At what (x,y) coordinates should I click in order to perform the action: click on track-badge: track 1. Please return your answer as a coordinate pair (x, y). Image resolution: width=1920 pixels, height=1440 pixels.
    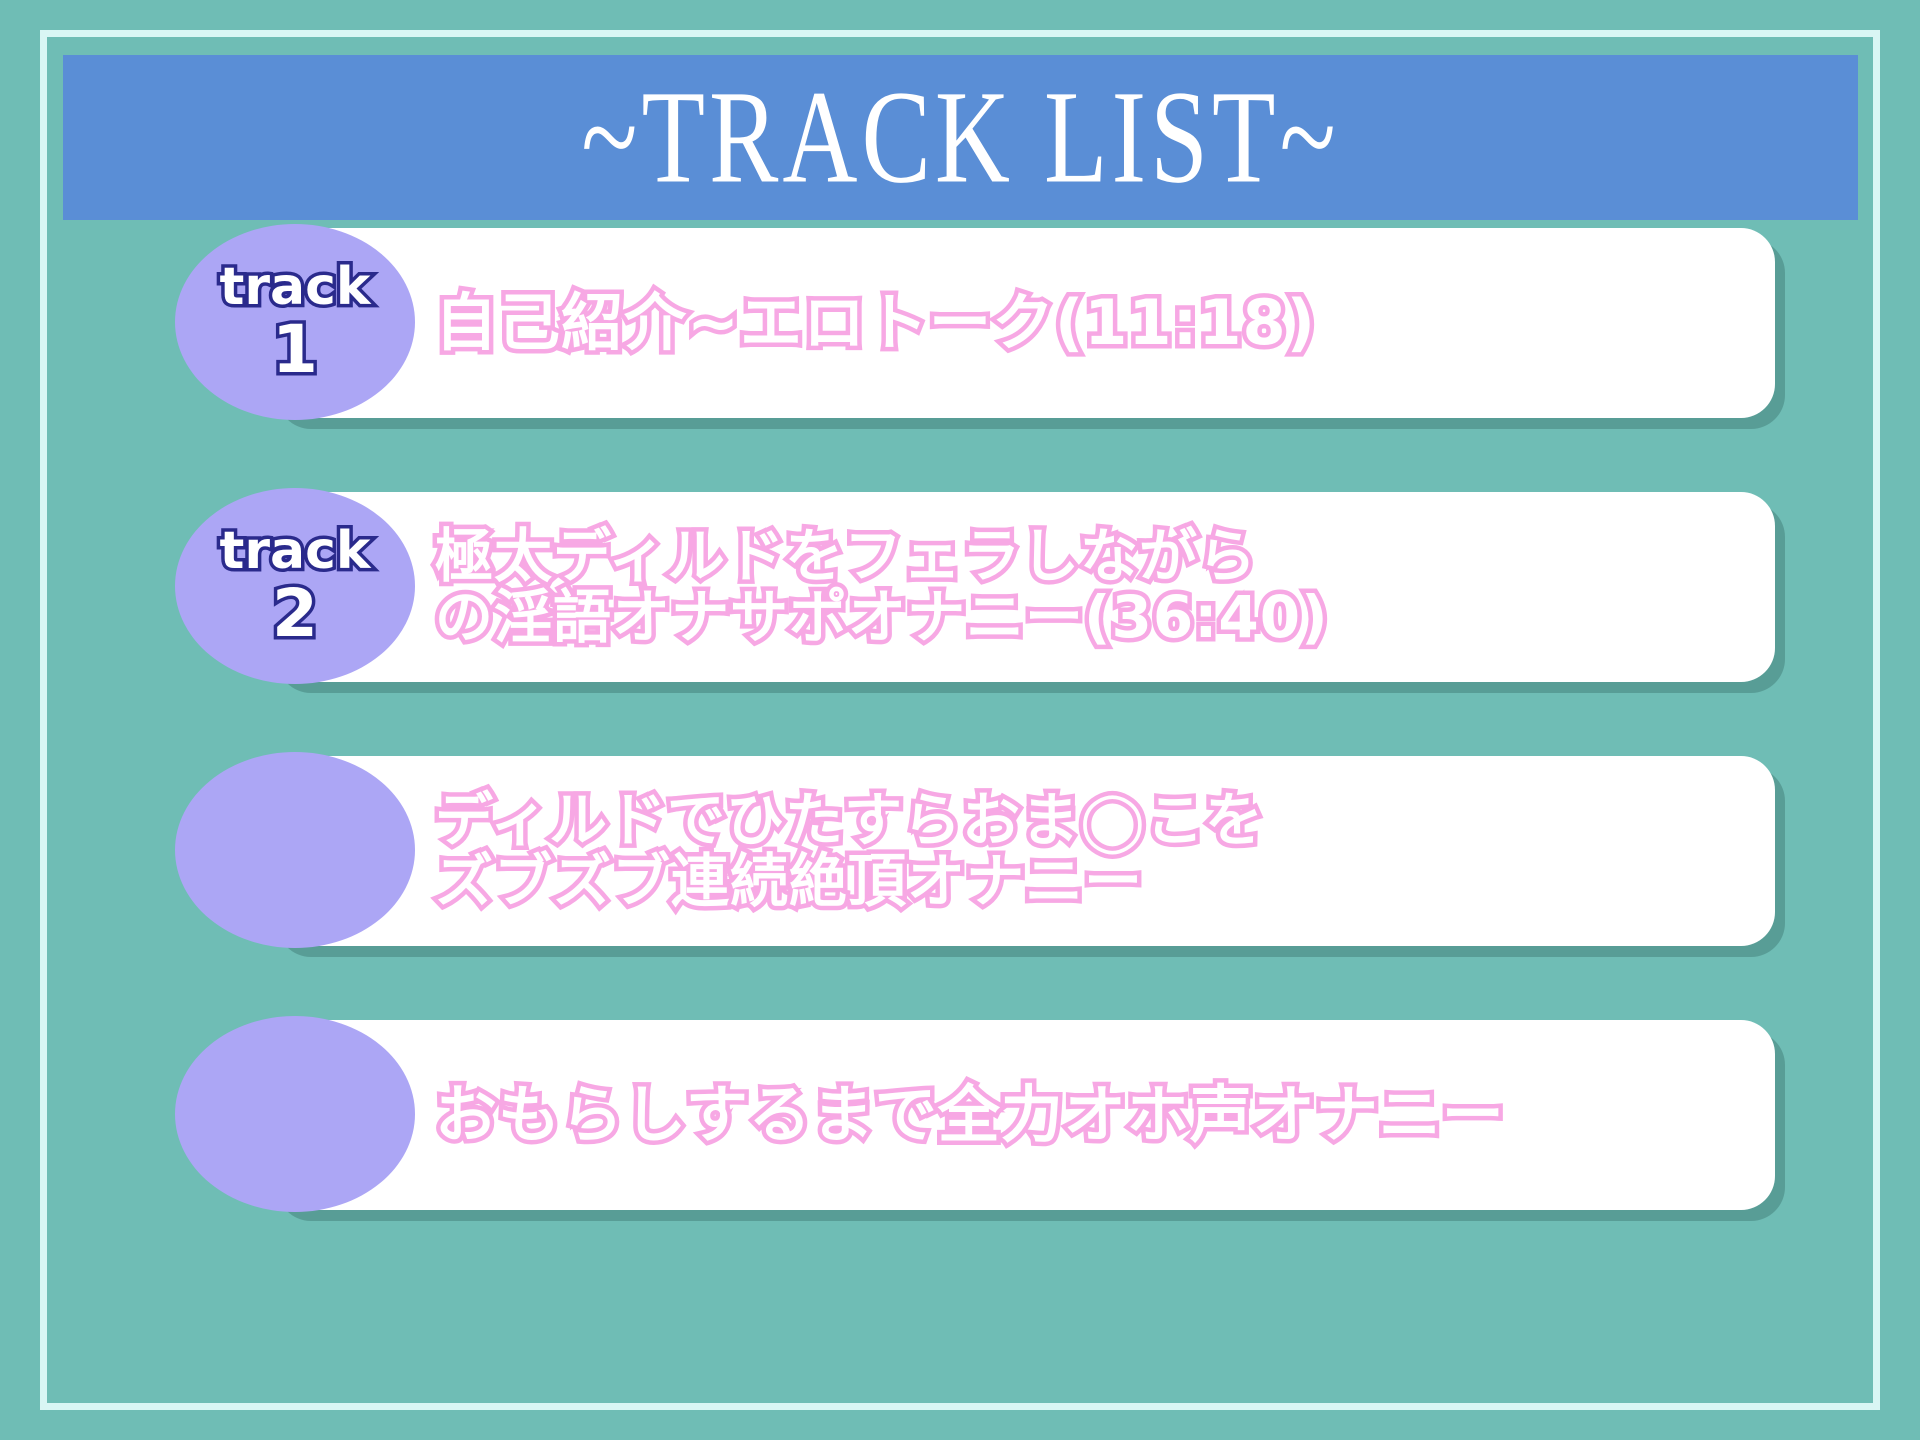
    Looking at the image, I should click on (295, 322).